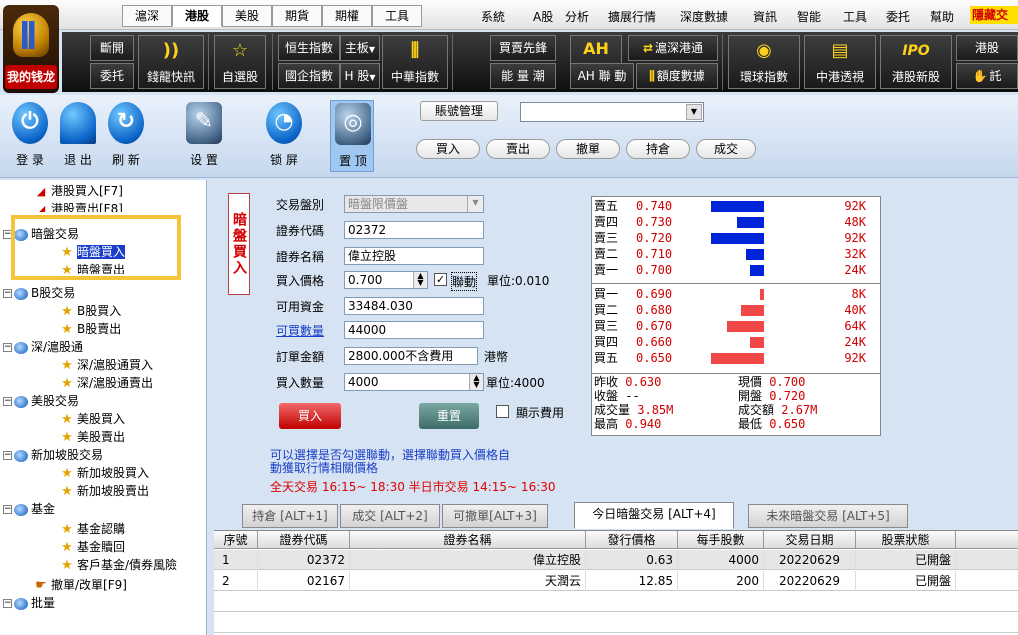 This screenshot has width=1018, height=635. What do you see at coordinates (360, 48) in the screenshot?
I see `mainboard-dropdown: 主板▼` at bounding box center [360, 48].